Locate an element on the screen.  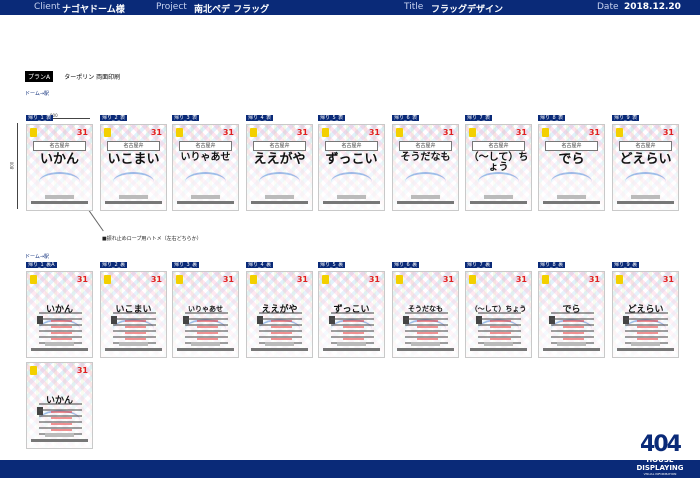
flag-label: 帰り_2_裏 is located at coordinates (114, 265).